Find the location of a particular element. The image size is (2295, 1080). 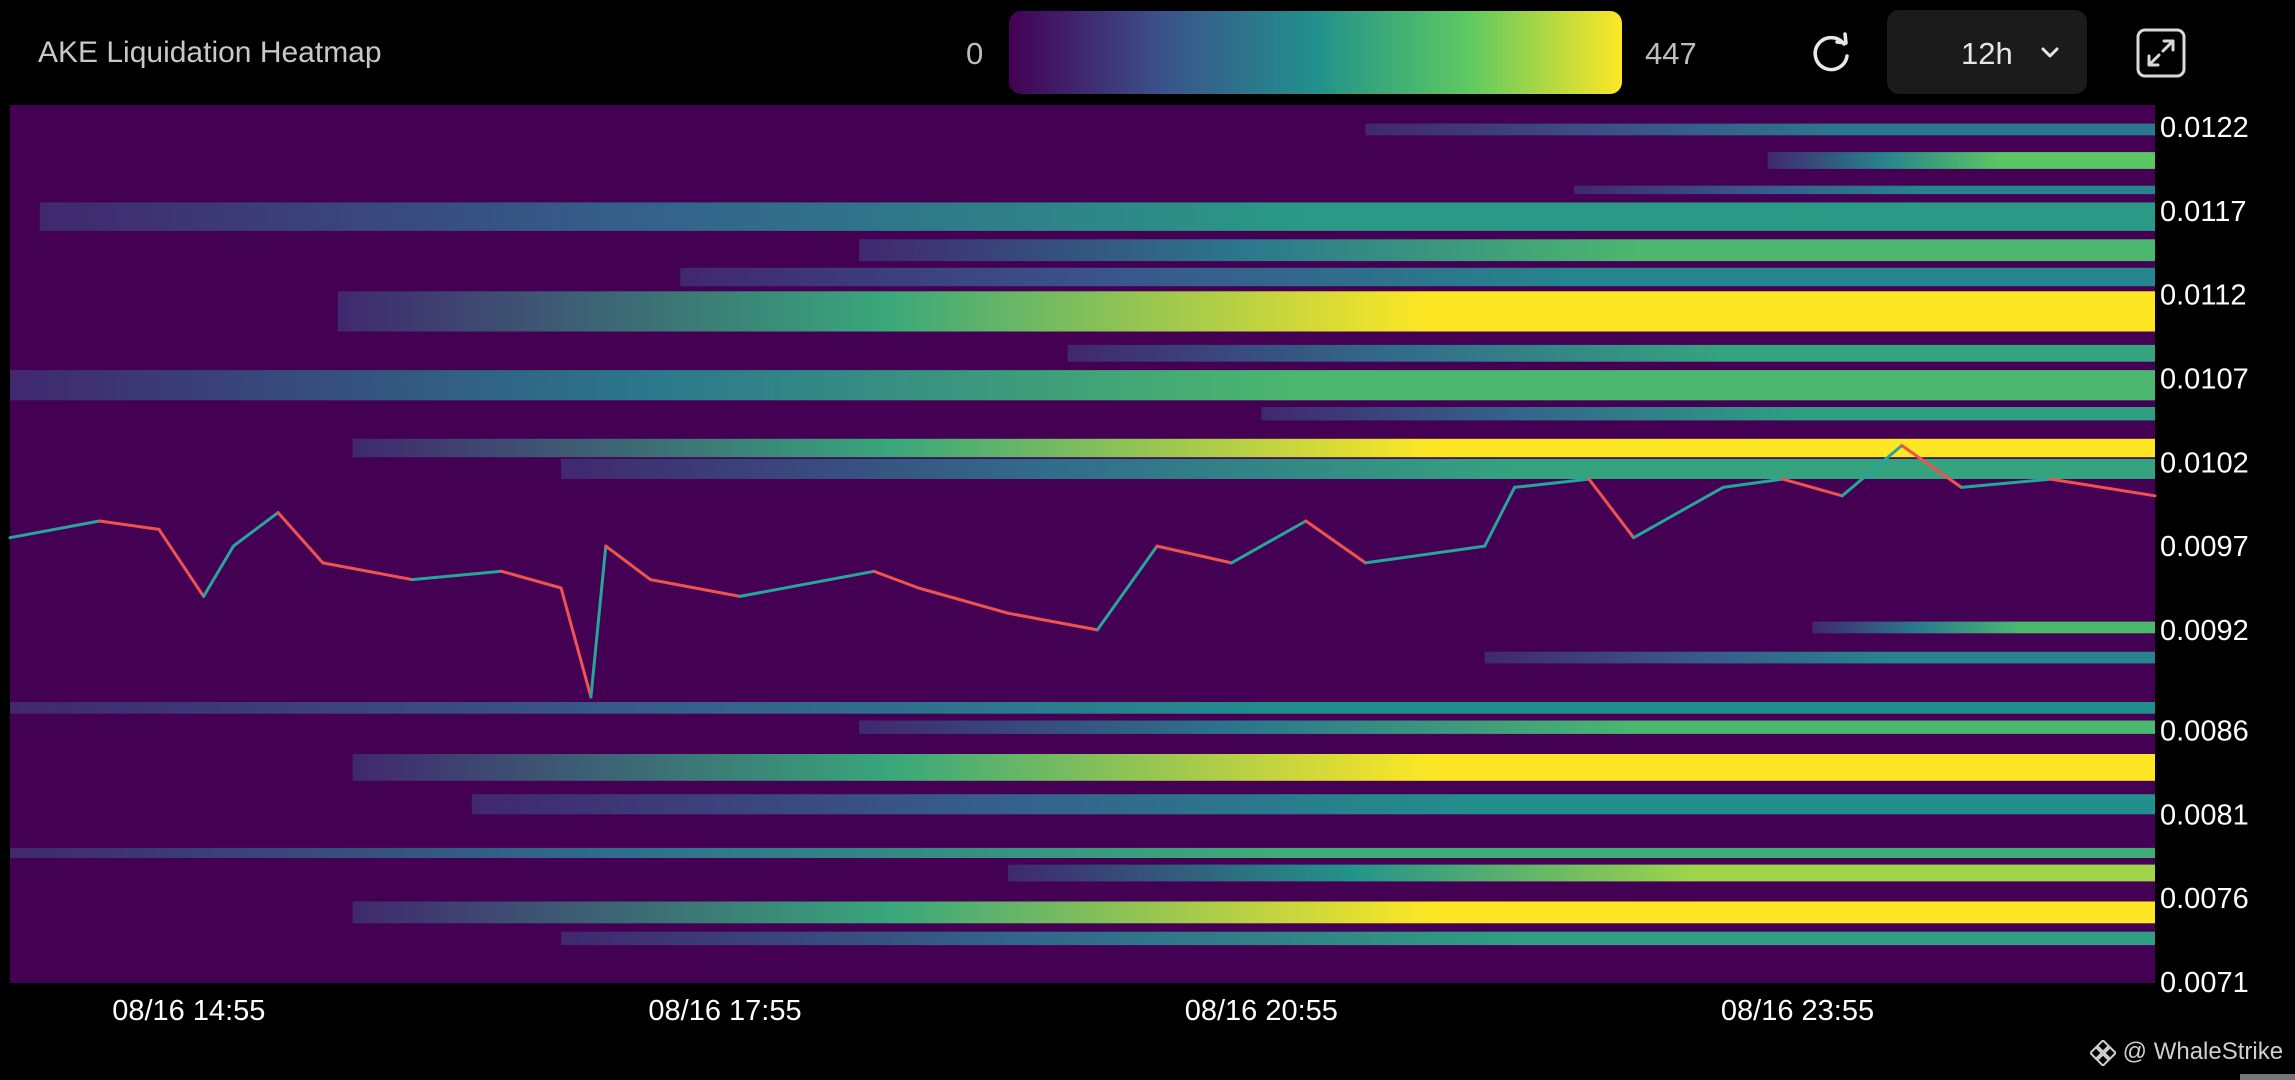

scroll-indicator is located at coordinates (2267, 1077).